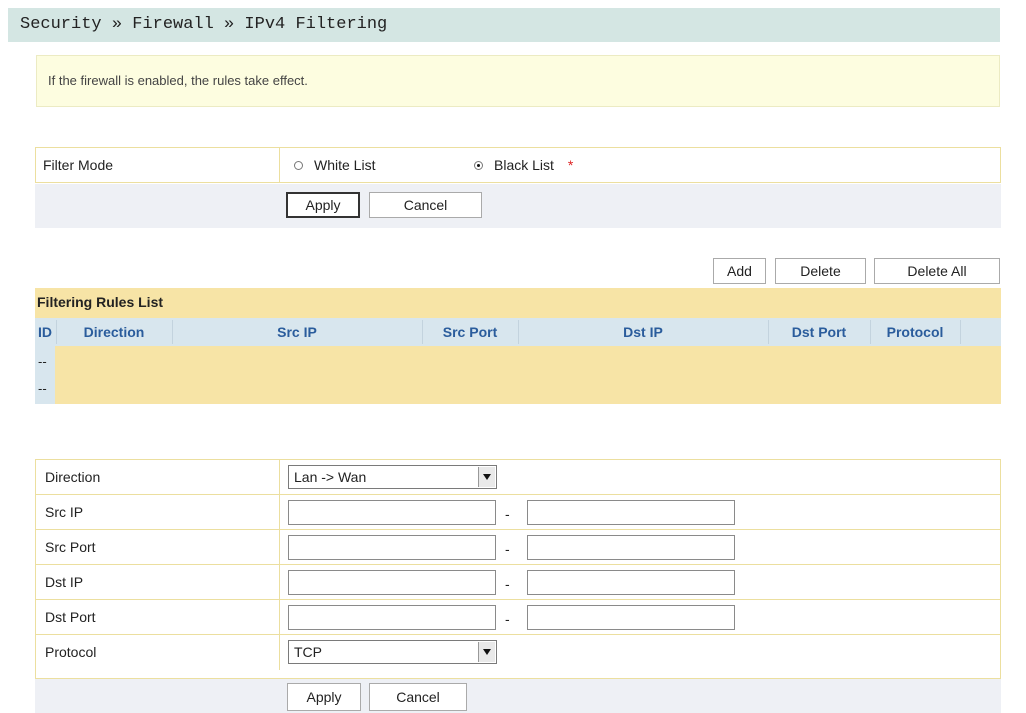 The height and width of the screenshot is (713, 1026). Describe the element at coordinates (631, 512) in the screenshot. I see `src-ip-end-input` at that location.